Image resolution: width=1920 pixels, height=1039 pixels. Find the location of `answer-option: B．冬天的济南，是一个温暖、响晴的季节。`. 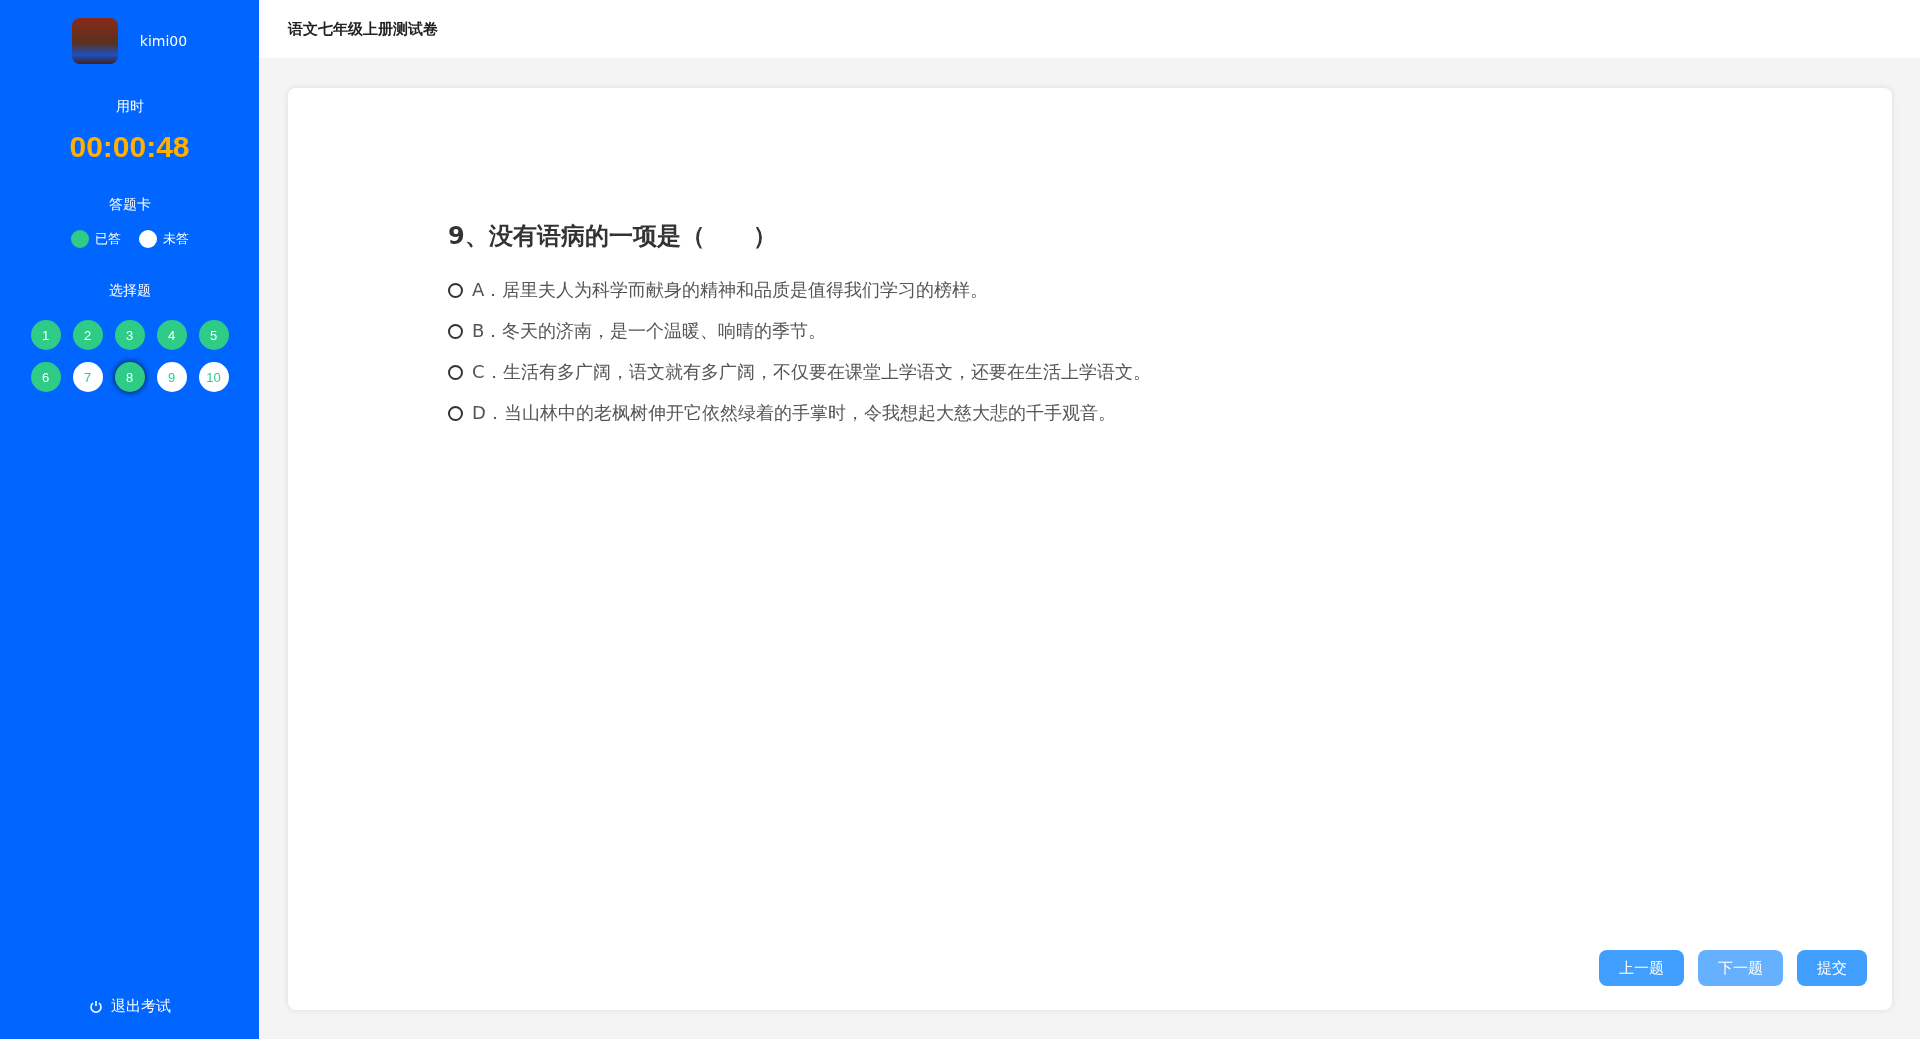

answer-option: B．冬天的济南，是一个温暖、响晴的季节。 is located at coordinates (1170, 331).